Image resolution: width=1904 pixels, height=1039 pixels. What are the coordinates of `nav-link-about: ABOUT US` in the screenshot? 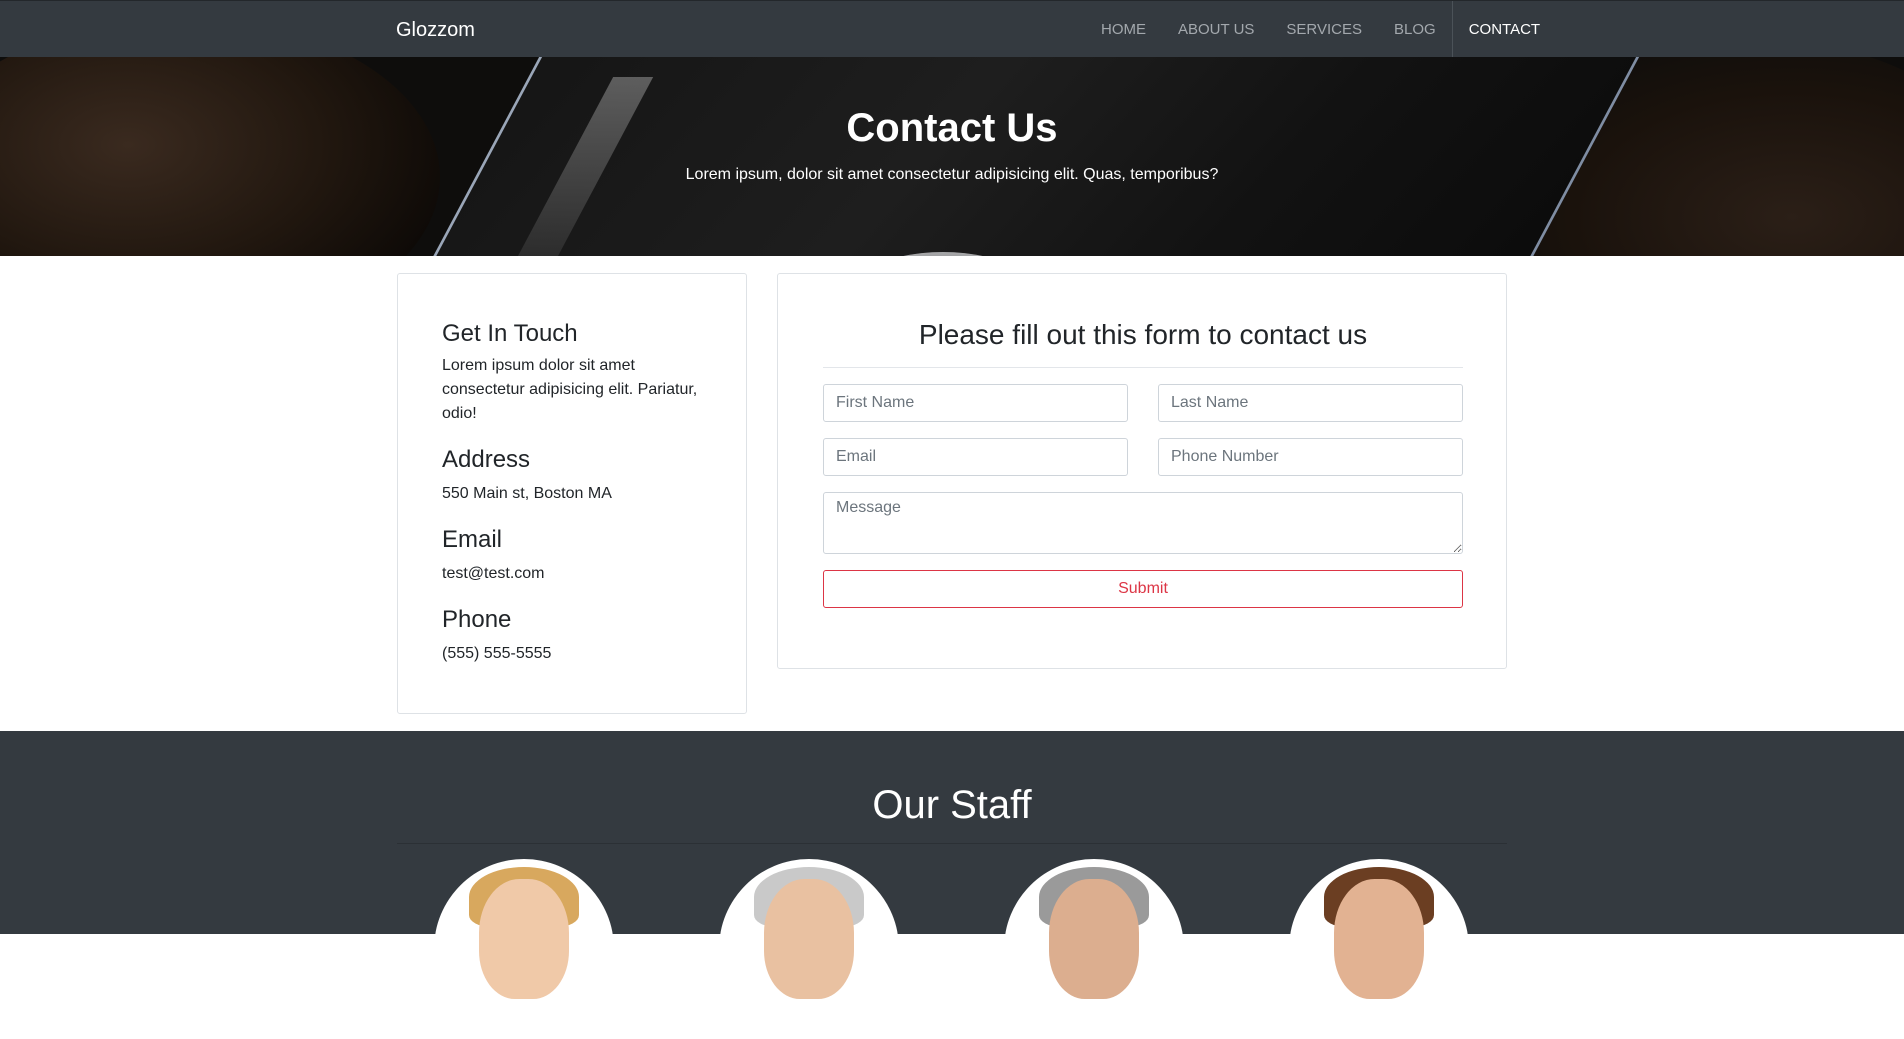 It's located at (1216, 29).